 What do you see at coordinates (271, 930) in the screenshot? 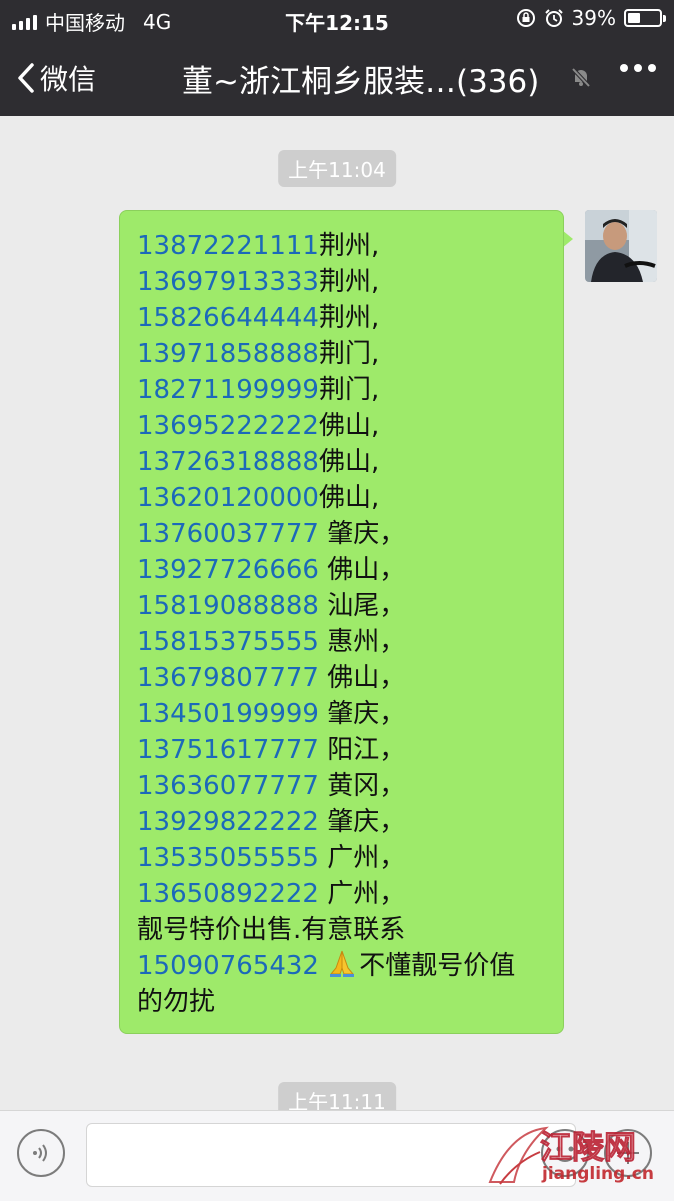
I see `sale-text: 靓号特价出售.有意联系` at bounding box center [271, 930].